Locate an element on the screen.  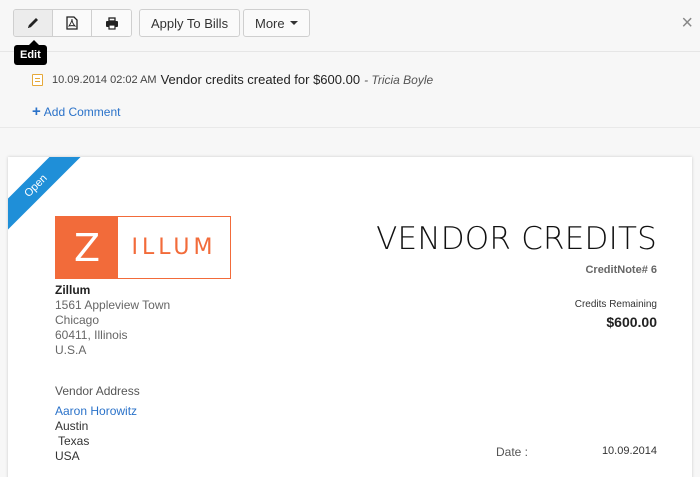
pdf-button is located at coordinates (72, 23).